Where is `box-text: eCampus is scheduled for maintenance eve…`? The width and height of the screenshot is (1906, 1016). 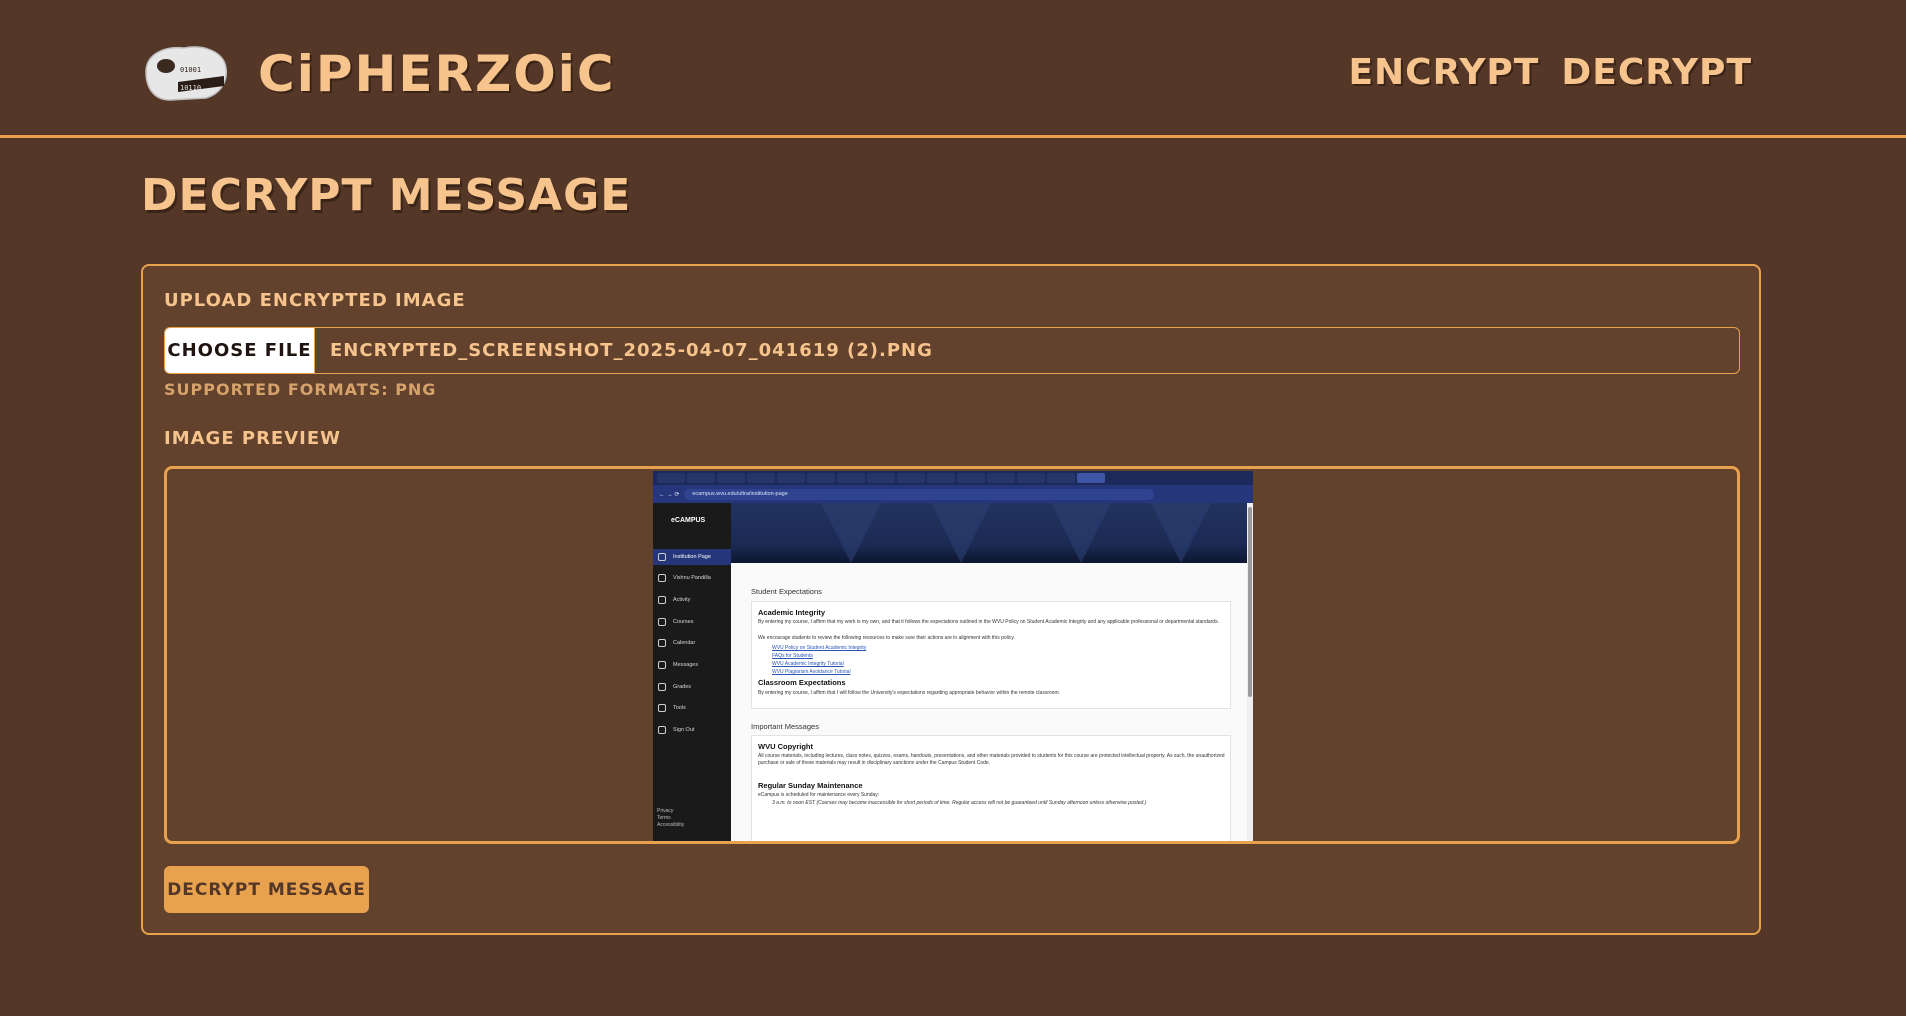 box-text: eCampus is scheduled for maintenance eve… is located at coordinates (819, 795).